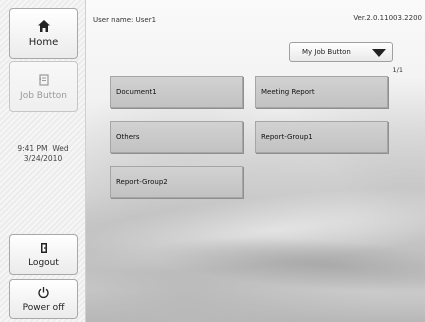  I want to click on job-button-dropdown: My Job Button, so click(341, 52).